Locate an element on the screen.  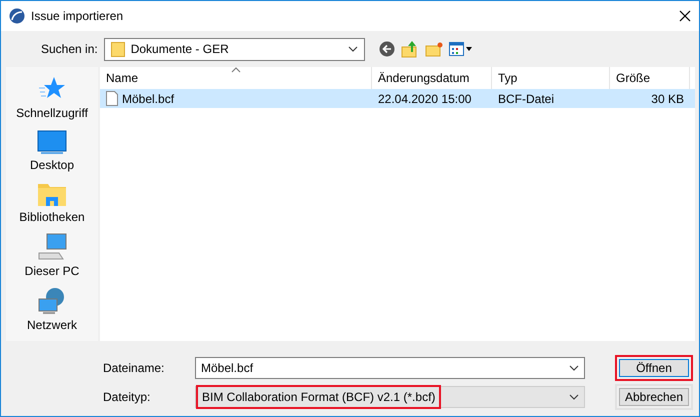
view-menu-icon is located at coordinates (460, 49).